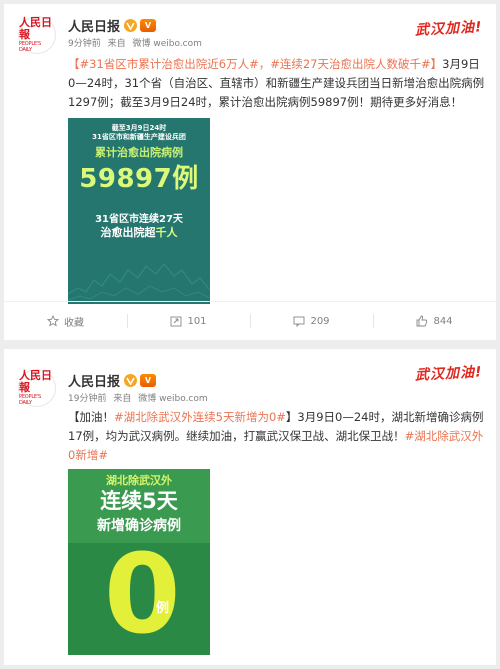 The height and width of the screenshot is (669, 500). Describe the element at coordinates (142, 592) in the screenshot. I see `image-zero-number: 0` at that location.